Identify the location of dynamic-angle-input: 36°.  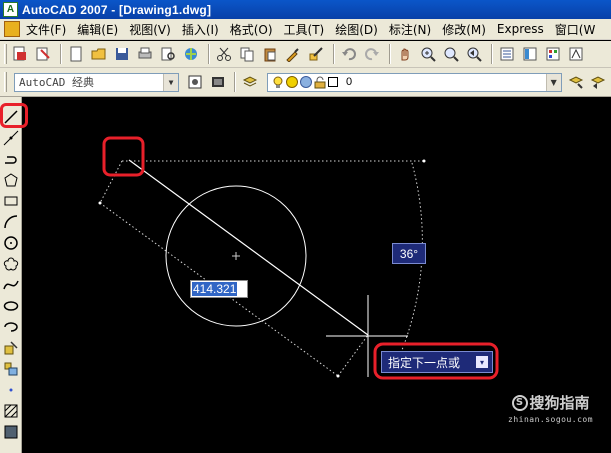
(409, 253).